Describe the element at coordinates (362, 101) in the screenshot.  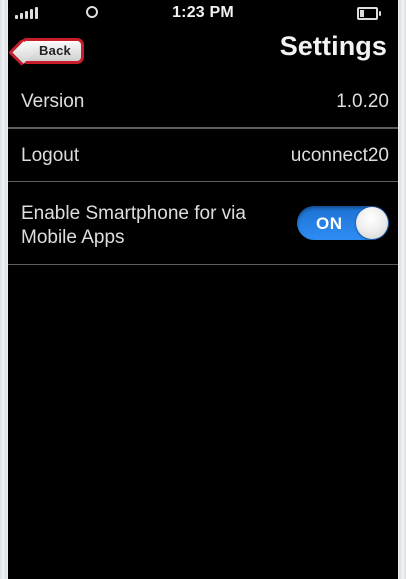
I see `version-value: 1.0.20` at that location.